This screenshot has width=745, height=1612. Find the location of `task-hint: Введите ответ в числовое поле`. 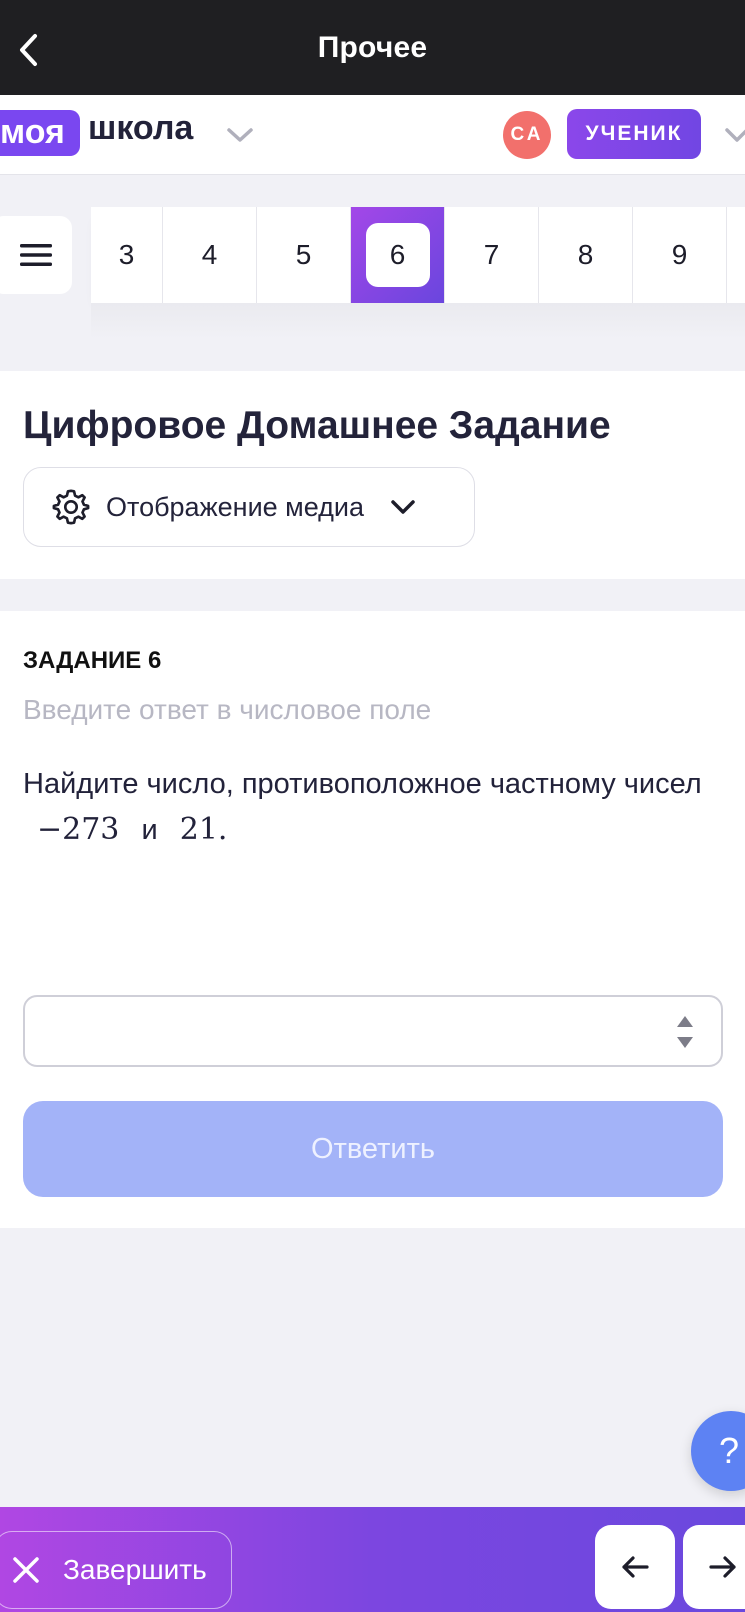

task-hint: Введите ответ в числовое поле is located at coordinates (227, 709).